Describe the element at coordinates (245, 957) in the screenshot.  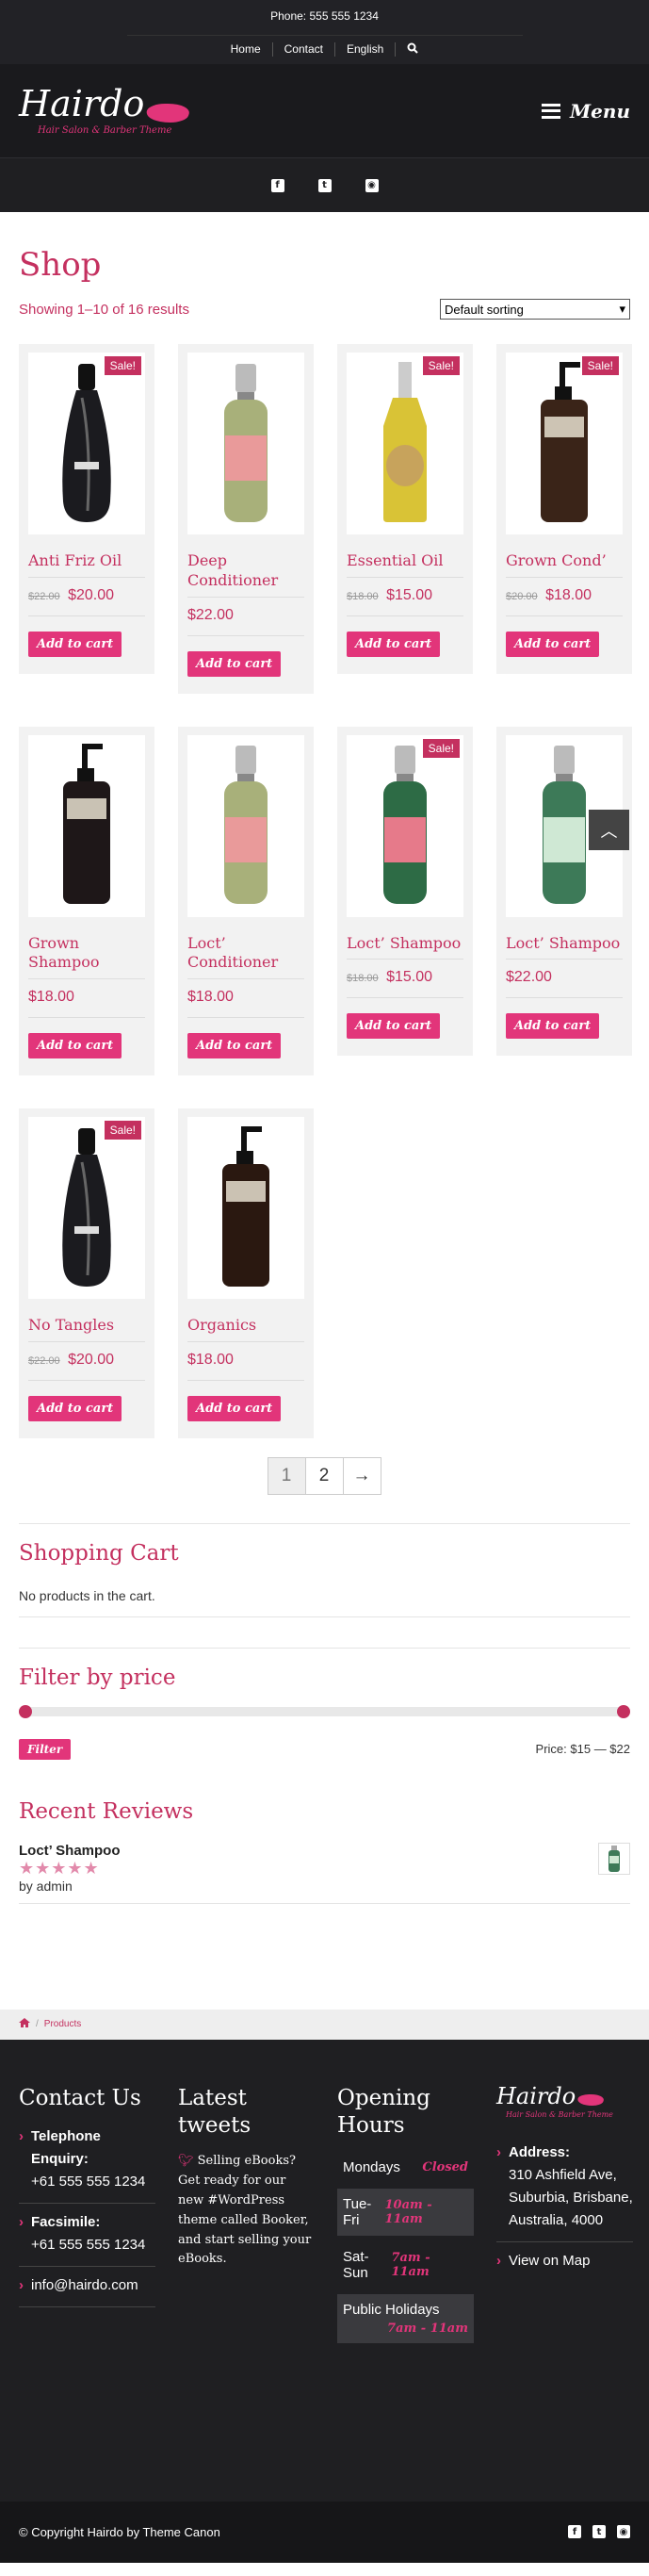
I see `product-name: Loct’ Conditioner` at that location.